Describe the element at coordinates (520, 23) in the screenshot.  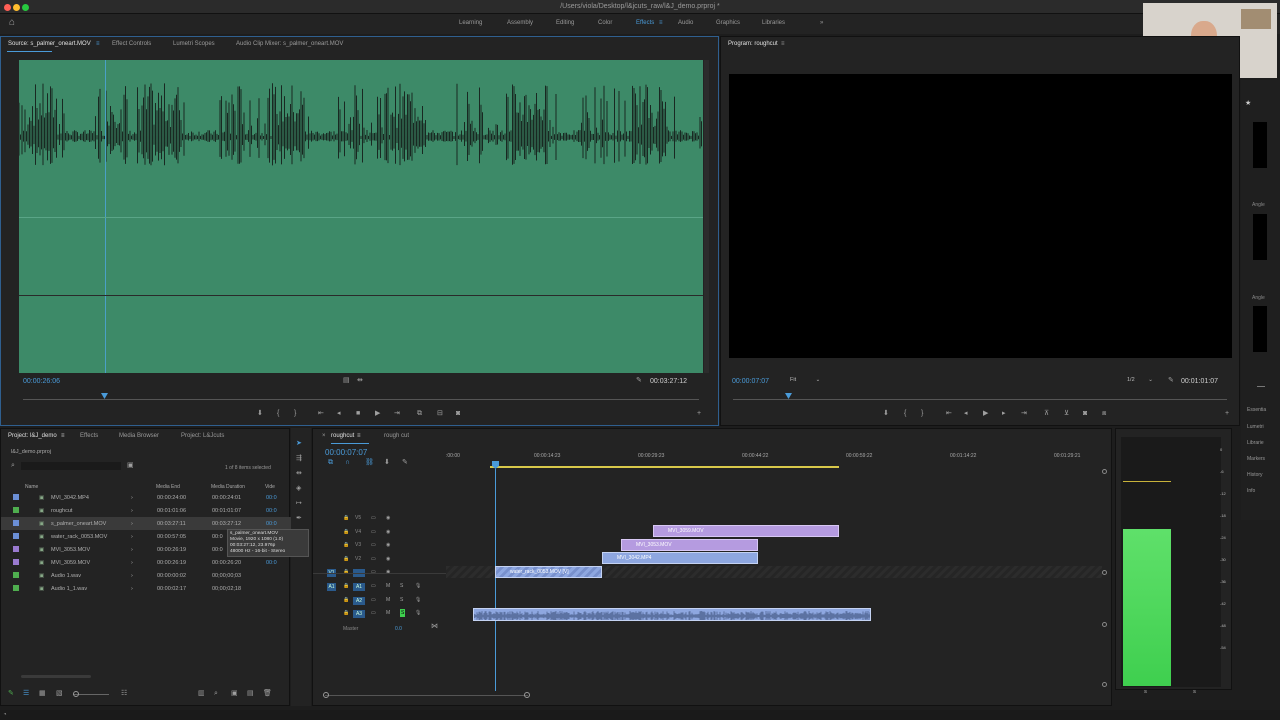
I see `workspace-assembly: Assembly` at that location.